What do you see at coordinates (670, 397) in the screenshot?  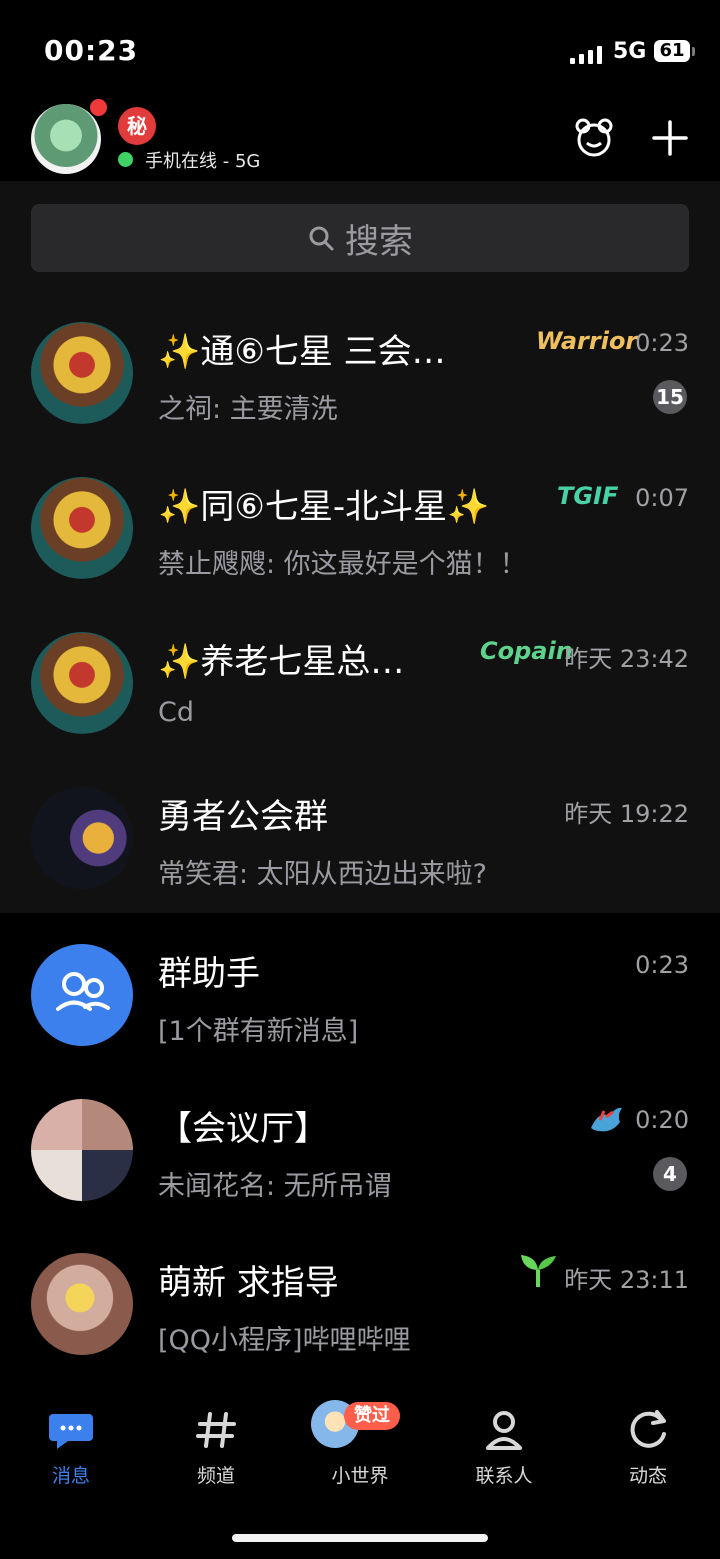 I see `unread-count-badge: 15` at bounding box center [670, 397].